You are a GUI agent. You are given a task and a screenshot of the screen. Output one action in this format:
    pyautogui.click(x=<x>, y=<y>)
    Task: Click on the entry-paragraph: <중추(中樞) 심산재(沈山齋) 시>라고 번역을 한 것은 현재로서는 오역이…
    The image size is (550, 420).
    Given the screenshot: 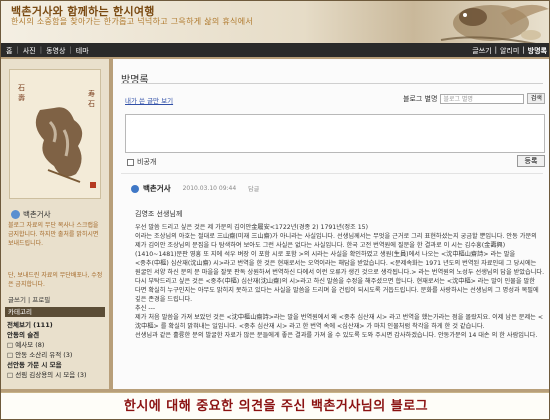 What is the action you would take?
    pyautogui.click(x=340, y=268)
    